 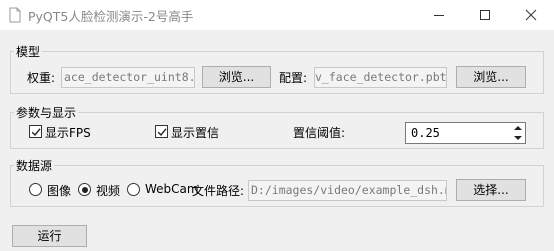 I want to click on config-path-value: v_face_detector.pbtxt, so click(x=381, y=77).